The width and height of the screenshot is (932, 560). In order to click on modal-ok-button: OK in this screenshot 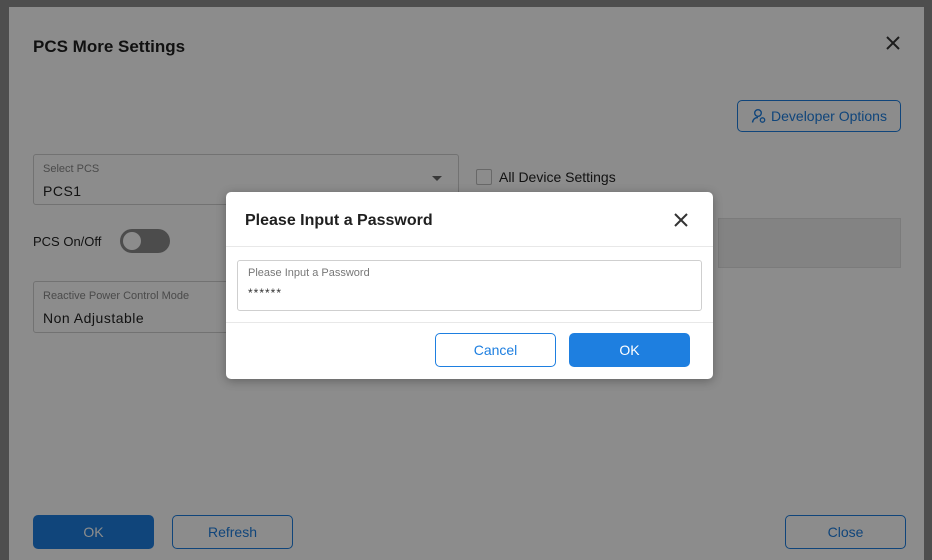, I will do `click(629, 350)`.